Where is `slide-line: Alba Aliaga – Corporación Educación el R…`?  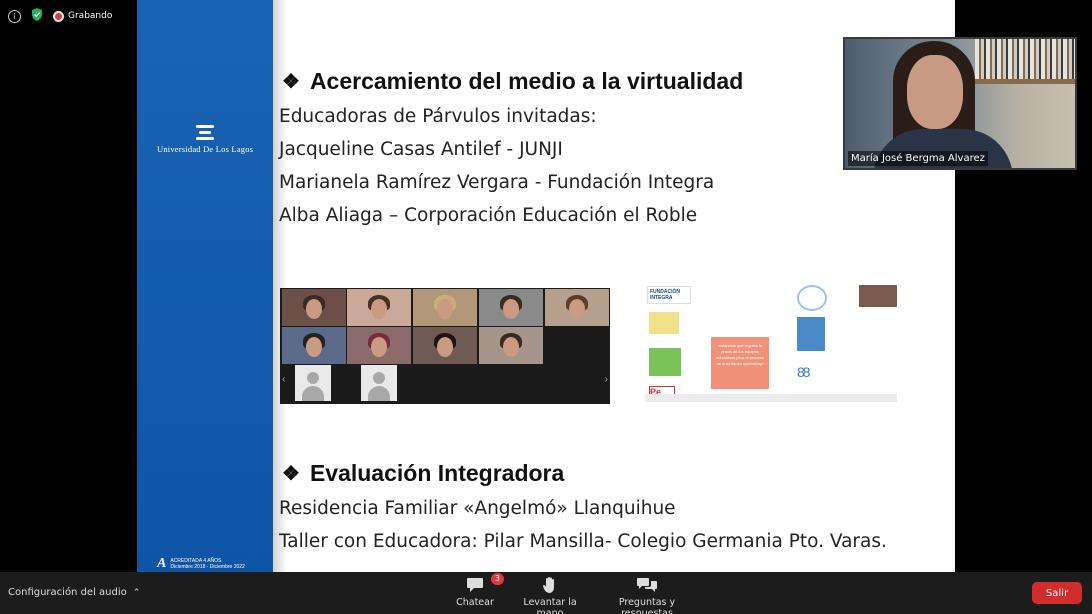 slide-line: Alba Aliaga – Corporación Educación el R… is located at coordinates (488, 215).